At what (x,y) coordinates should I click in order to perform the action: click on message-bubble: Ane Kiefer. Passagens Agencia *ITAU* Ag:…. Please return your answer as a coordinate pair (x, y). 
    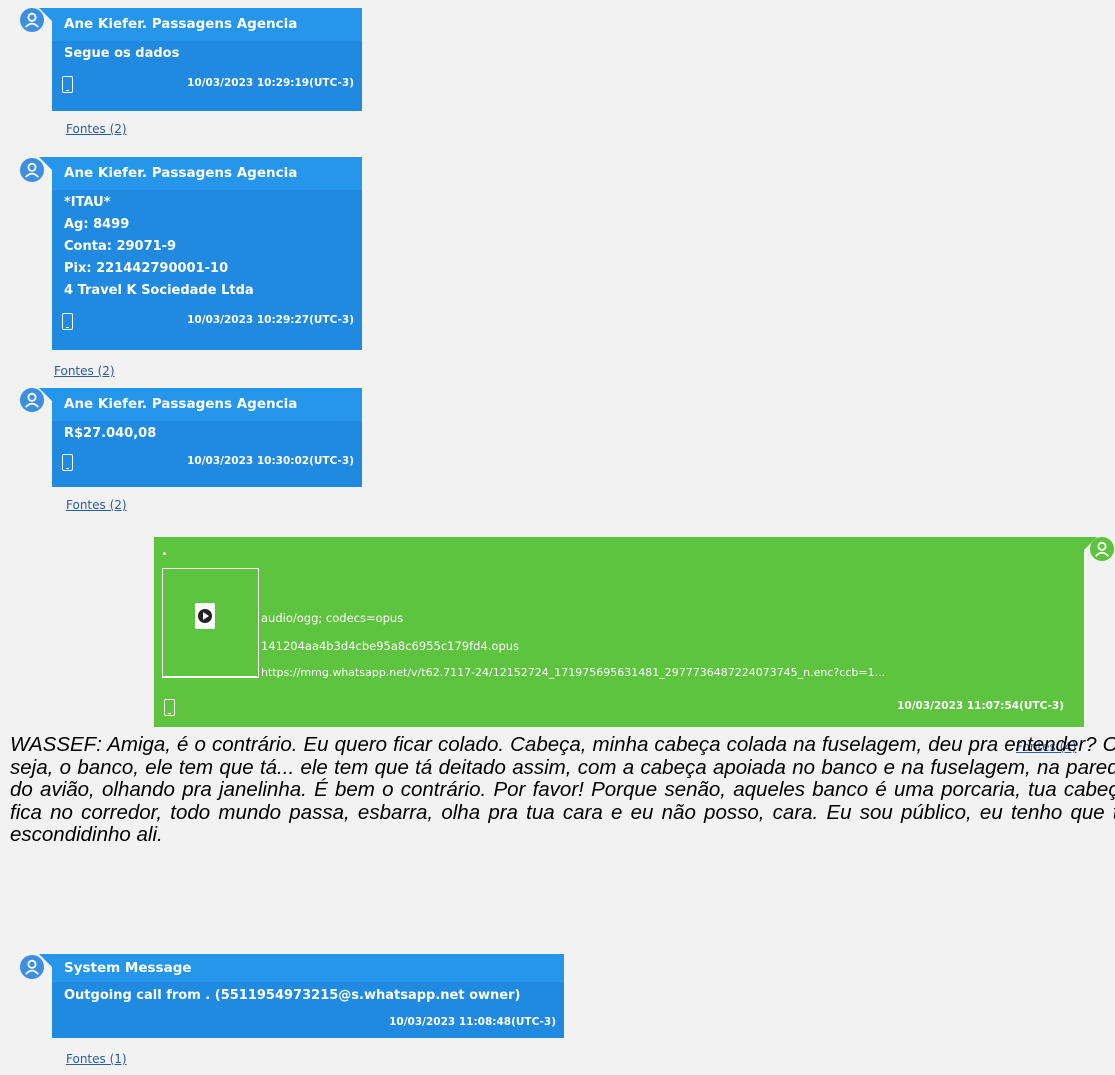
    Looking at the image, I should click on (200, 253).